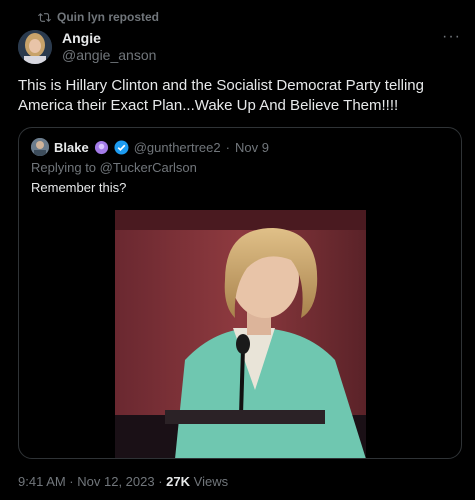 This screenshot has height=500, width=475. I want to click on more-options-icon: ···, so click(451, 37).